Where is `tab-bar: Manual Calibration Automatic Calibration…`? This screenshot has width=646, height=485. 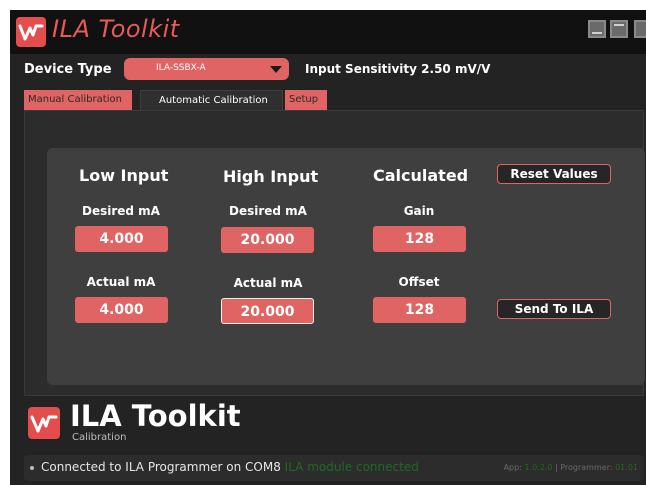 tab-bar: Manual Calibration Automatic Calibration… is located at coordinates (334, 100).